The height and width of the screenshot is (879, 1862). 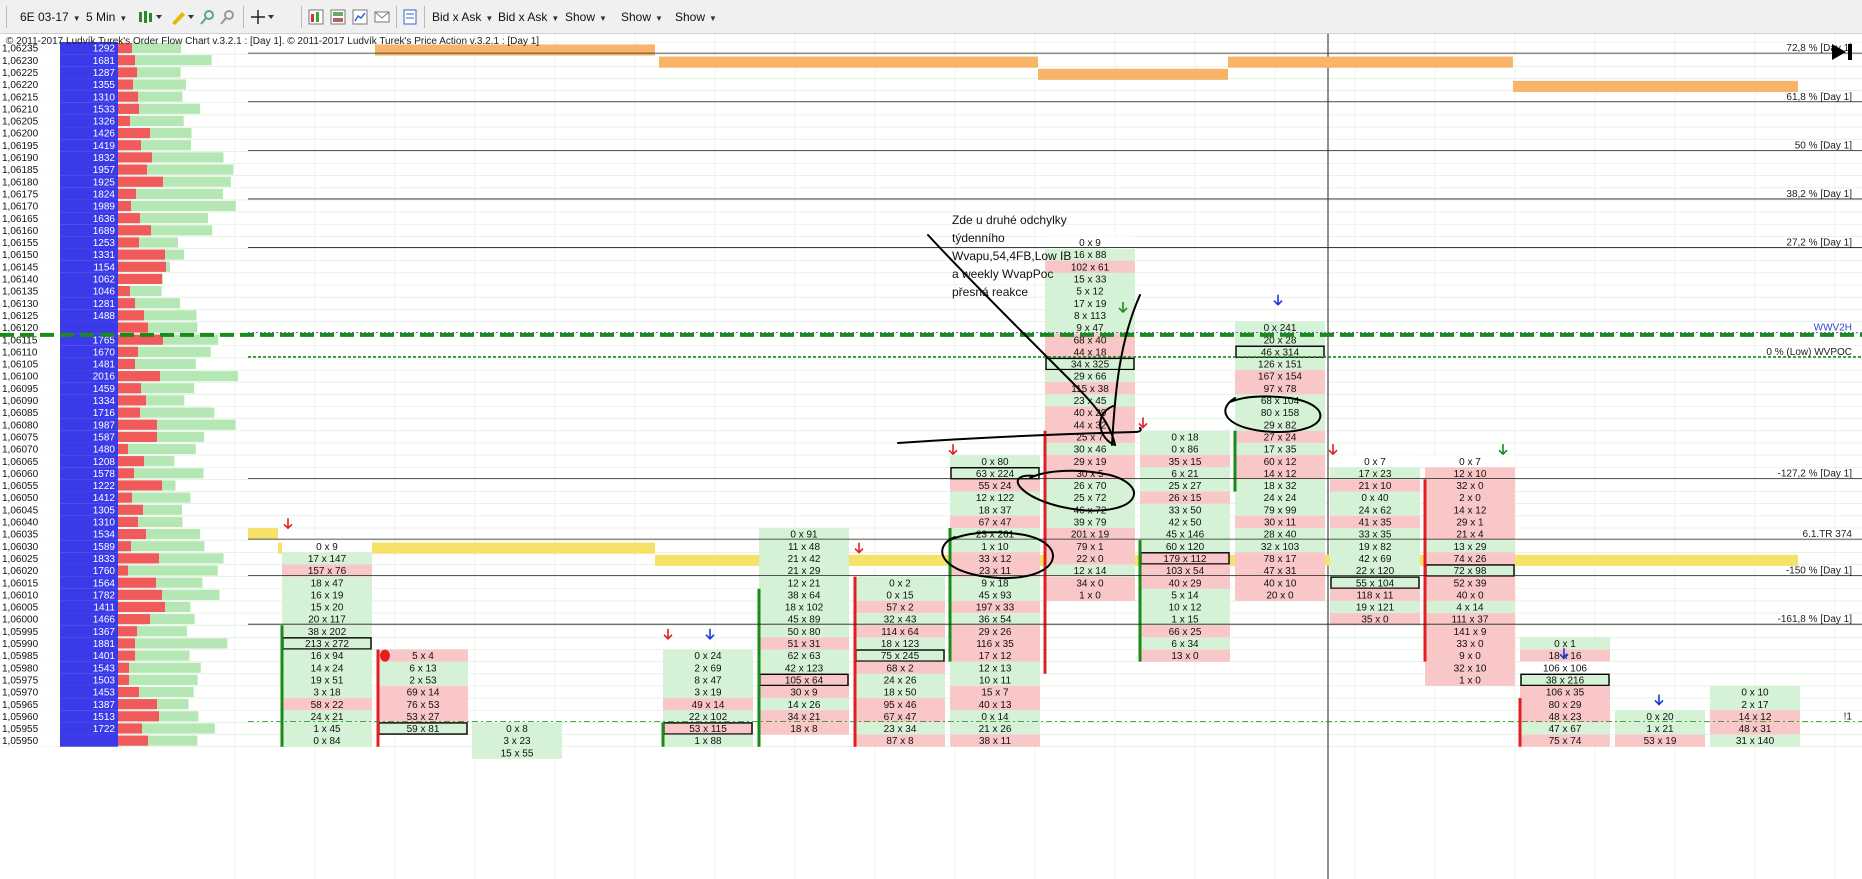 What do you see at coordinates (50, 17) in the screenshot?
I see `instrument-selector: 6E 03-17 ▼` at bounding box center [50, 17].